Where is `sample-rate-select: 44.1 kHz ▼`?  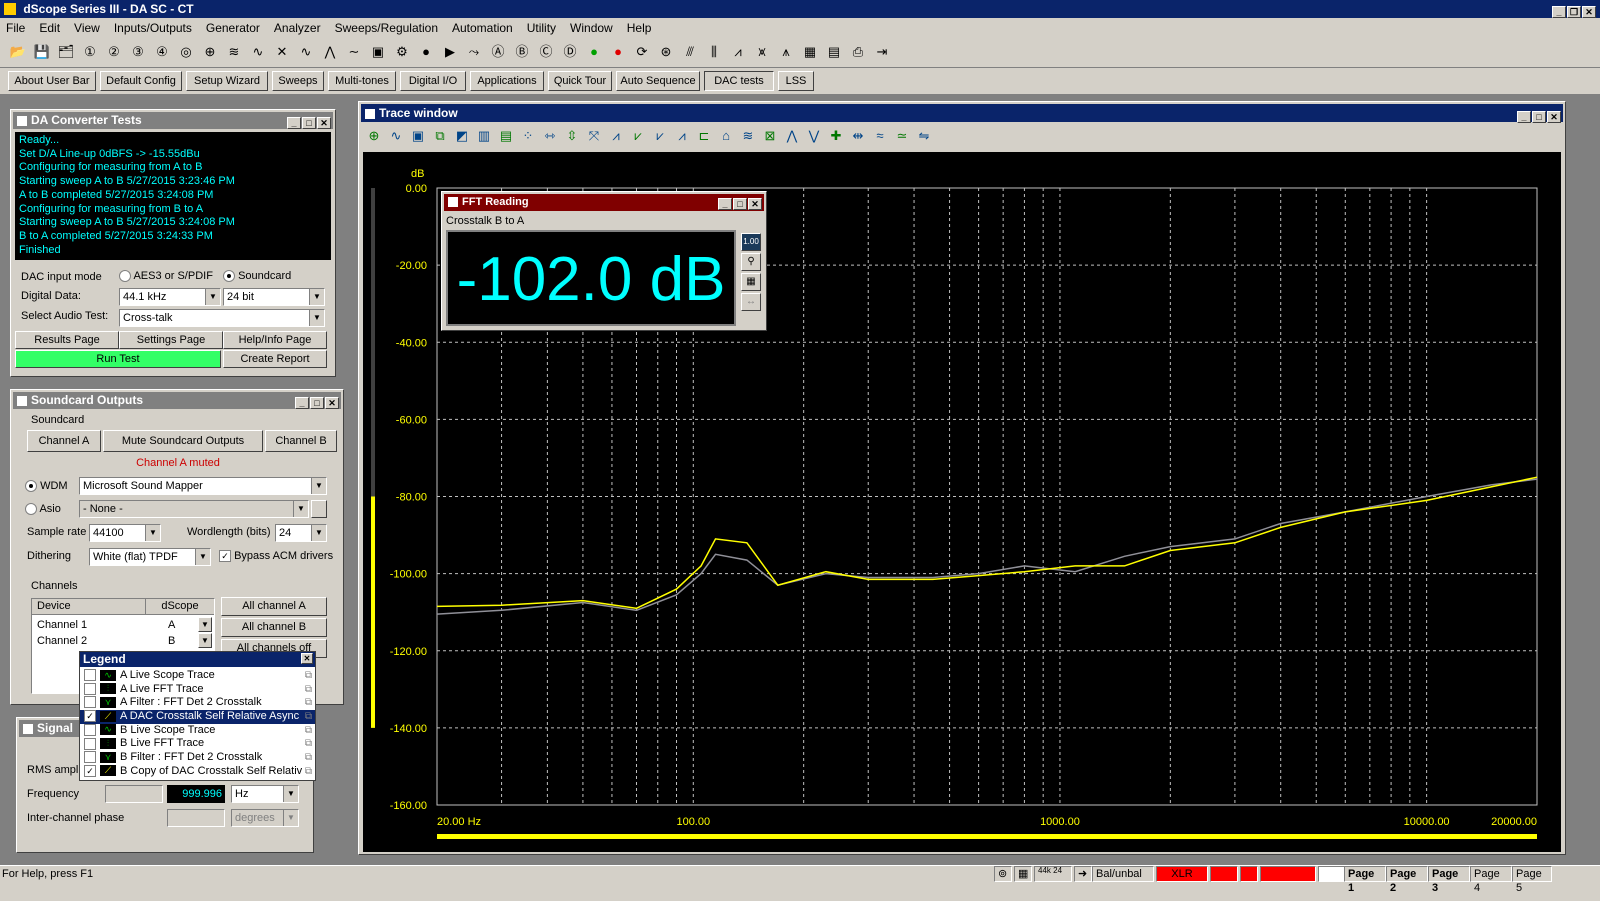 sample-rate-select: 44.1 kHz ▼ is located at coordinates (170, 297).